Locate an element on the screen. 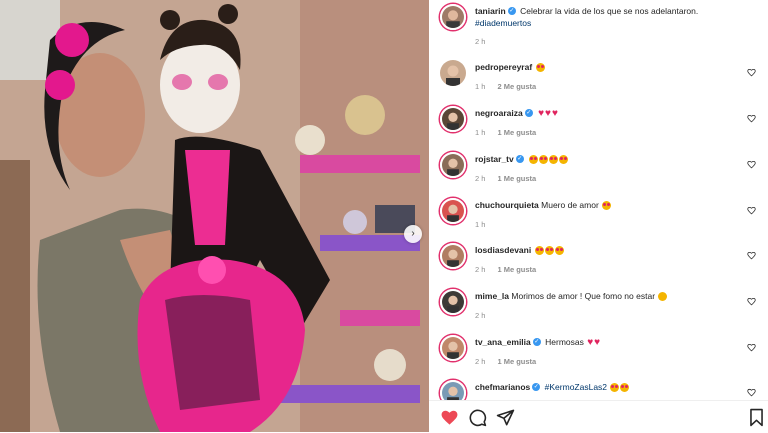 This screenshot has width=768, height=433. comment-meta: 1 h 1 Me gusta is located at coordinates (505, 132).